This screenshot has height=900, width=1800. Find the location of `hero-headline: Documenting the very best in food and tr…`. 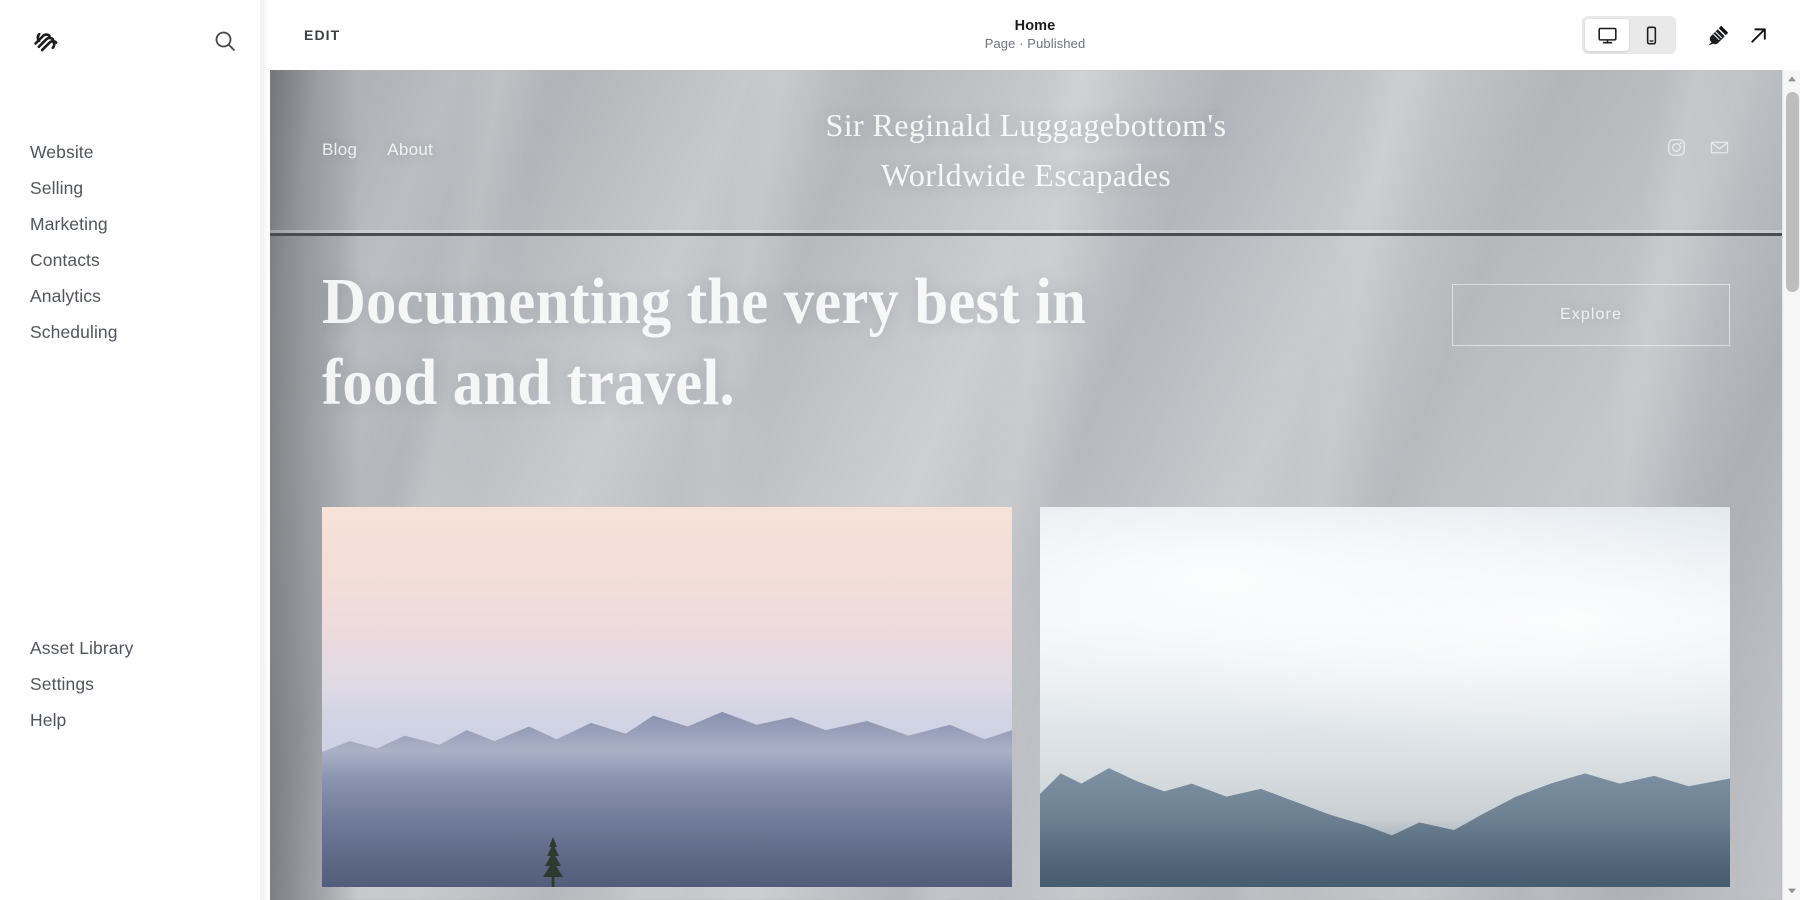

hero-headline: Documenting the very best in food and tr… is located at coordinates (704, 342).